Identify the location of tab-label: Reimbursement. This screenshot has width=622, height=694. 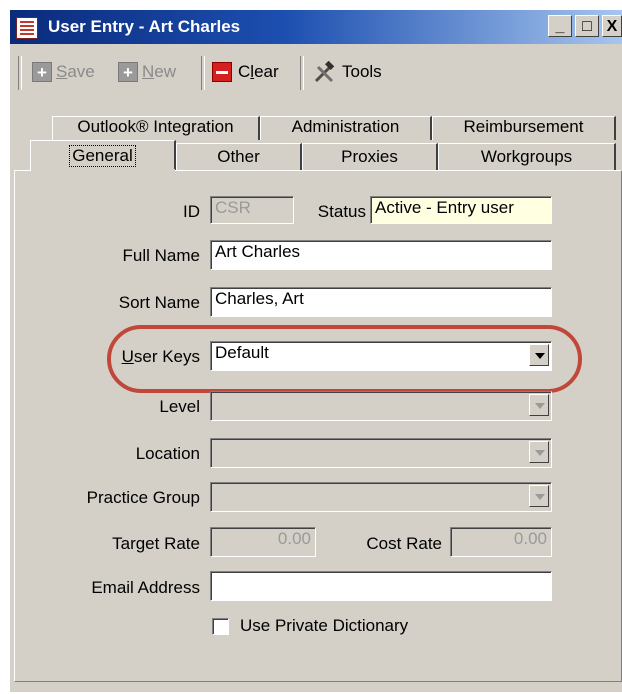
(523, 126).